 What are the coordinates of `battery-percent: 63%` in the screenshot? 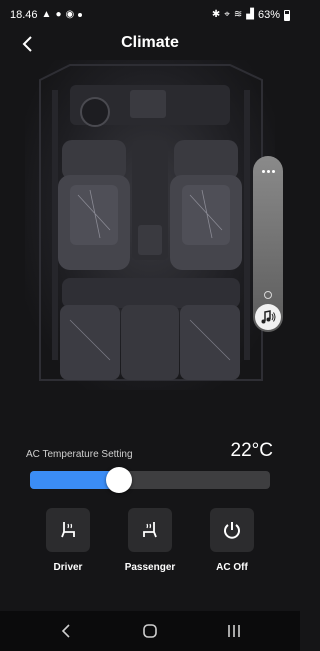 It's located at (268, 15).